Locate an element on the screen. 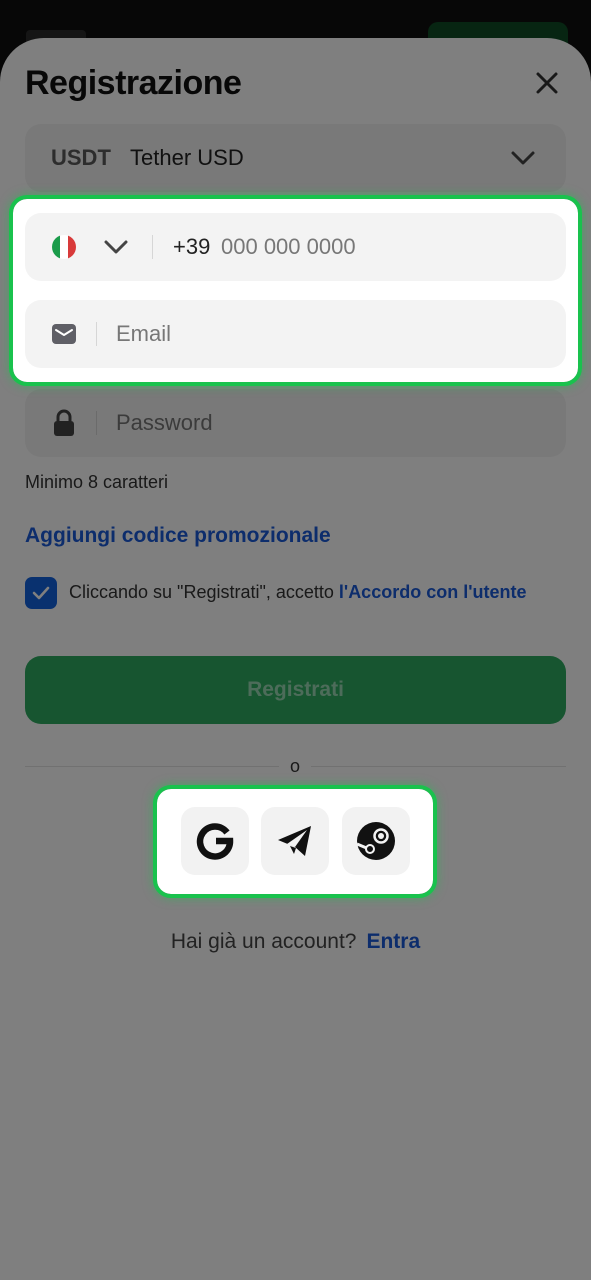 The image size is (591, 1280). currency-code: USDT is located at coordinates (81, 157).